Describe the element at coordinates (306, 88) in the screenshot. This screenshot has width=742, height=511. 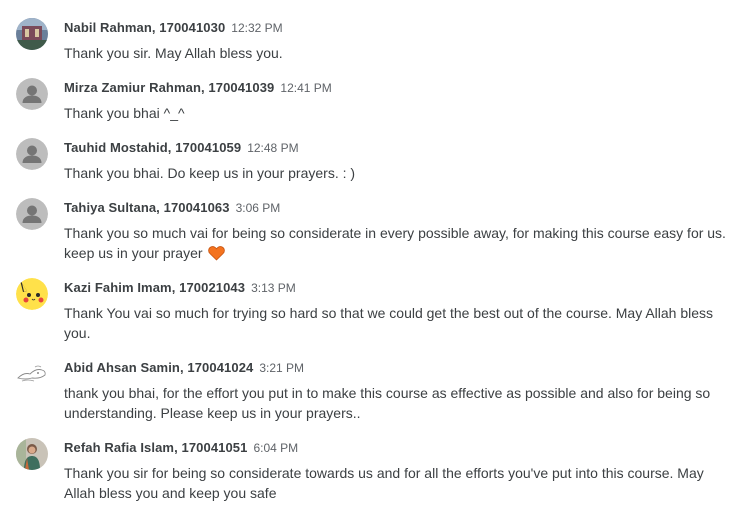
I see `comment-time: 12:41 PM` at that location.